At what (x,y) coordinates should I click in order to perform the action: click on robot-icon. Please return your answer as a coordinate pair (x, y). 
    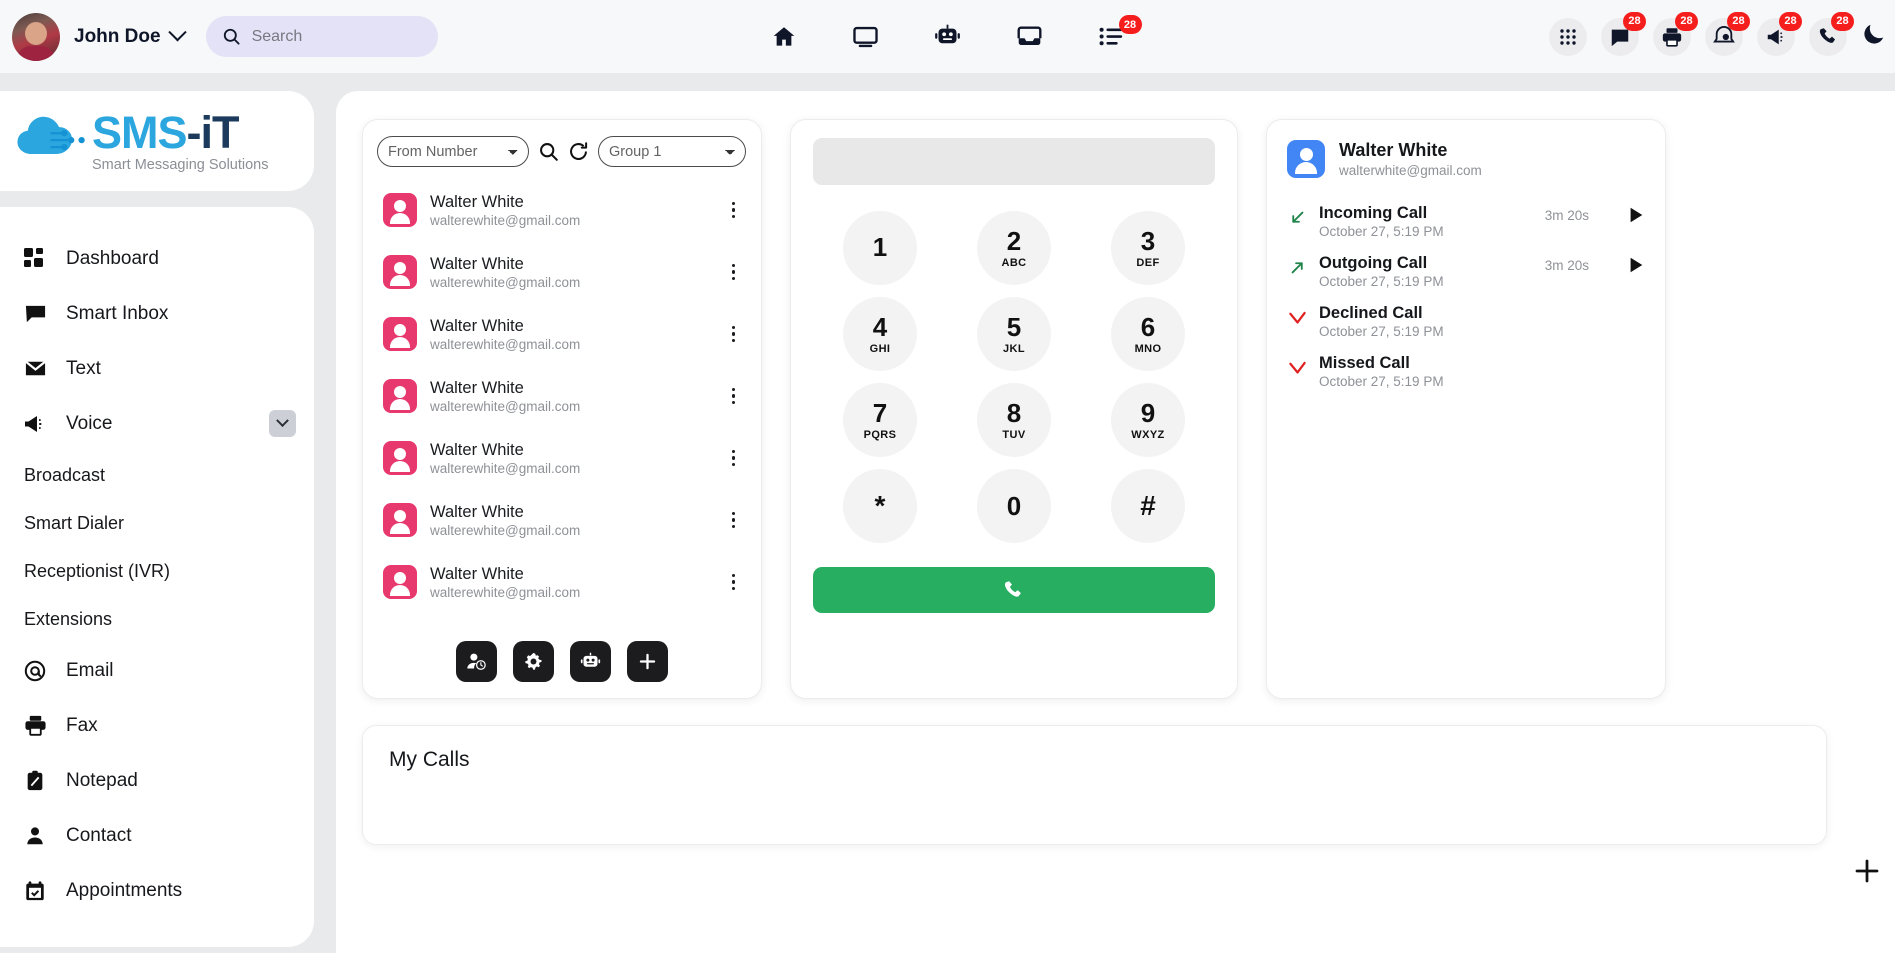
    Looking at the image, I should click on (947, 36).